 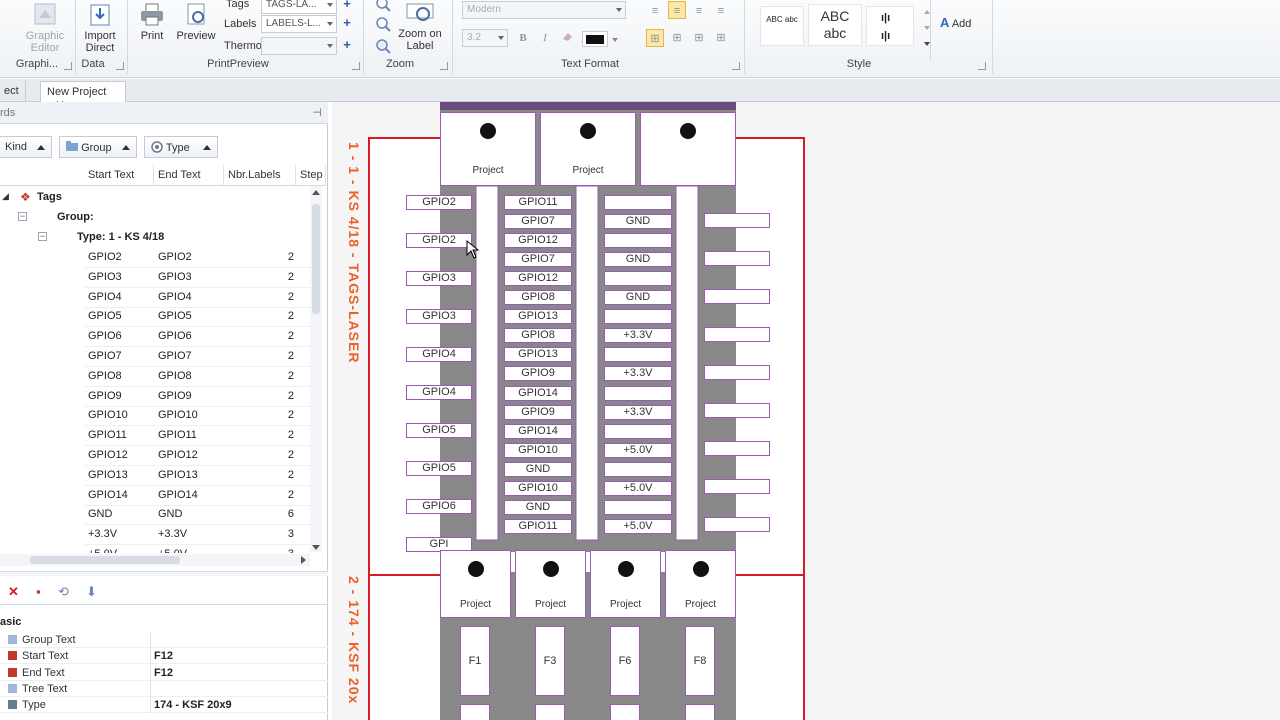 What do you see at coordinates (383, 7) in the screenshot?
I see `zoom-in-button` at bounding box center [383, 7].